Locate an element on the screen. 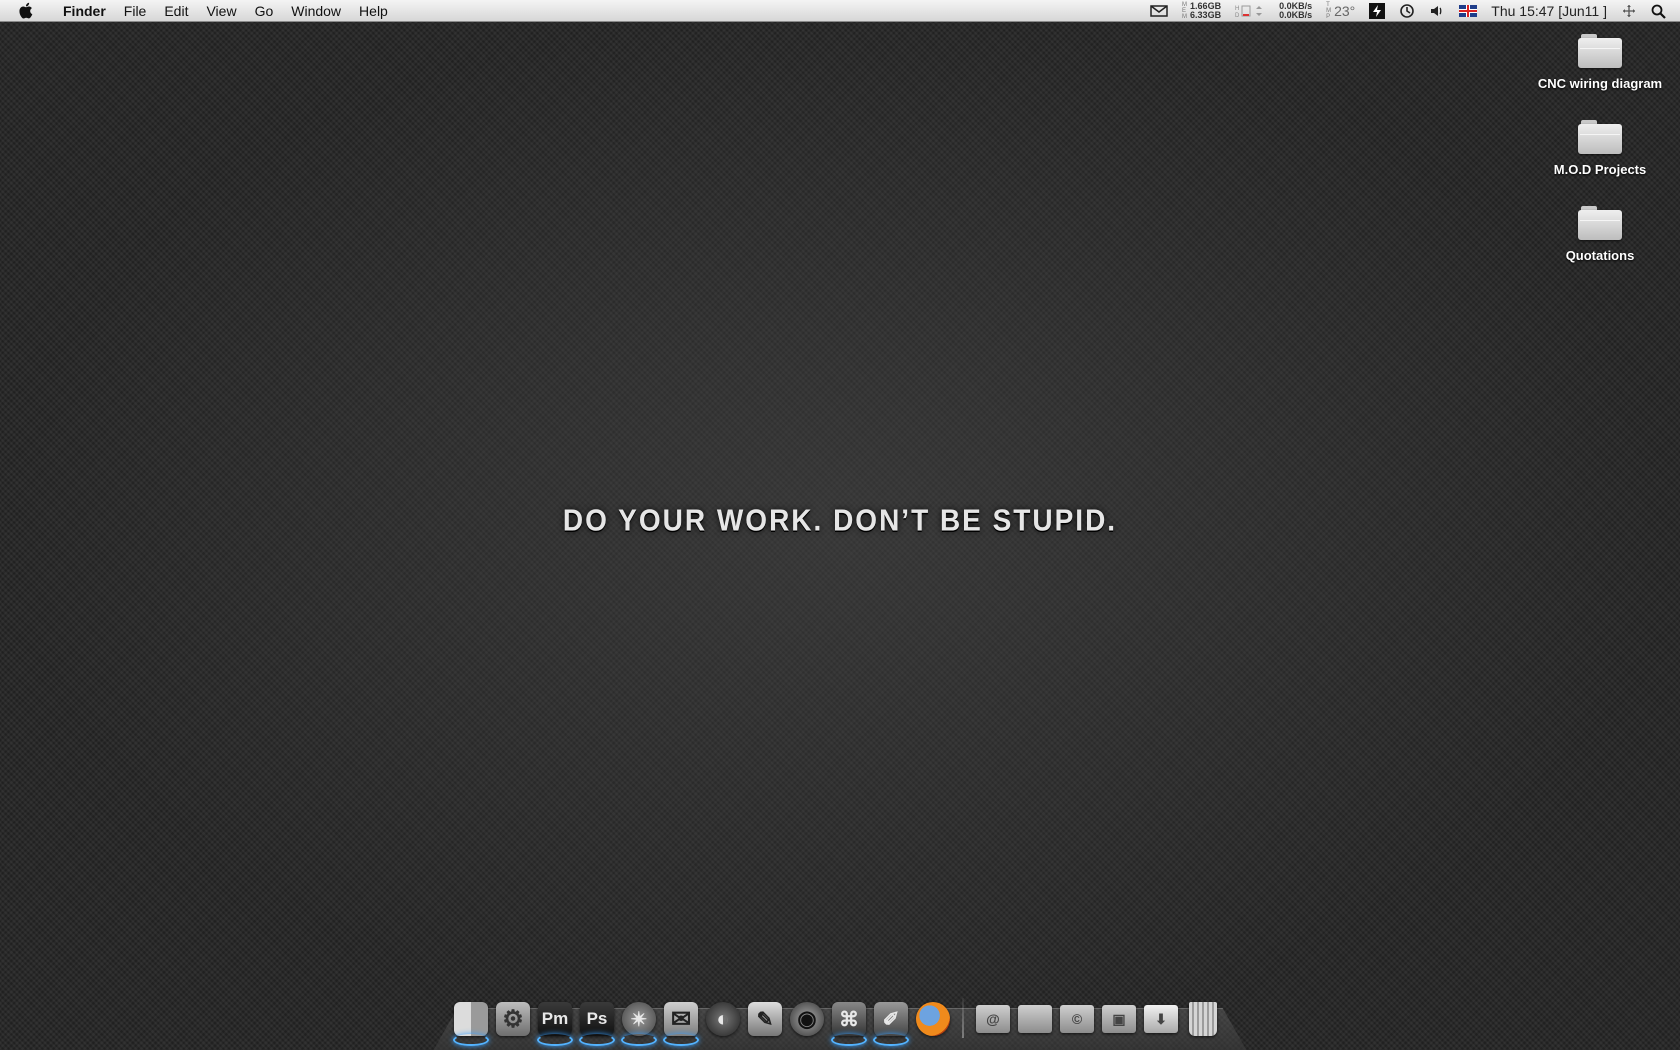 Image resolution: width=1680 pixels, height=1050 pixels. dock-brush-app: ✐ is located at coordinates (891, 1023).